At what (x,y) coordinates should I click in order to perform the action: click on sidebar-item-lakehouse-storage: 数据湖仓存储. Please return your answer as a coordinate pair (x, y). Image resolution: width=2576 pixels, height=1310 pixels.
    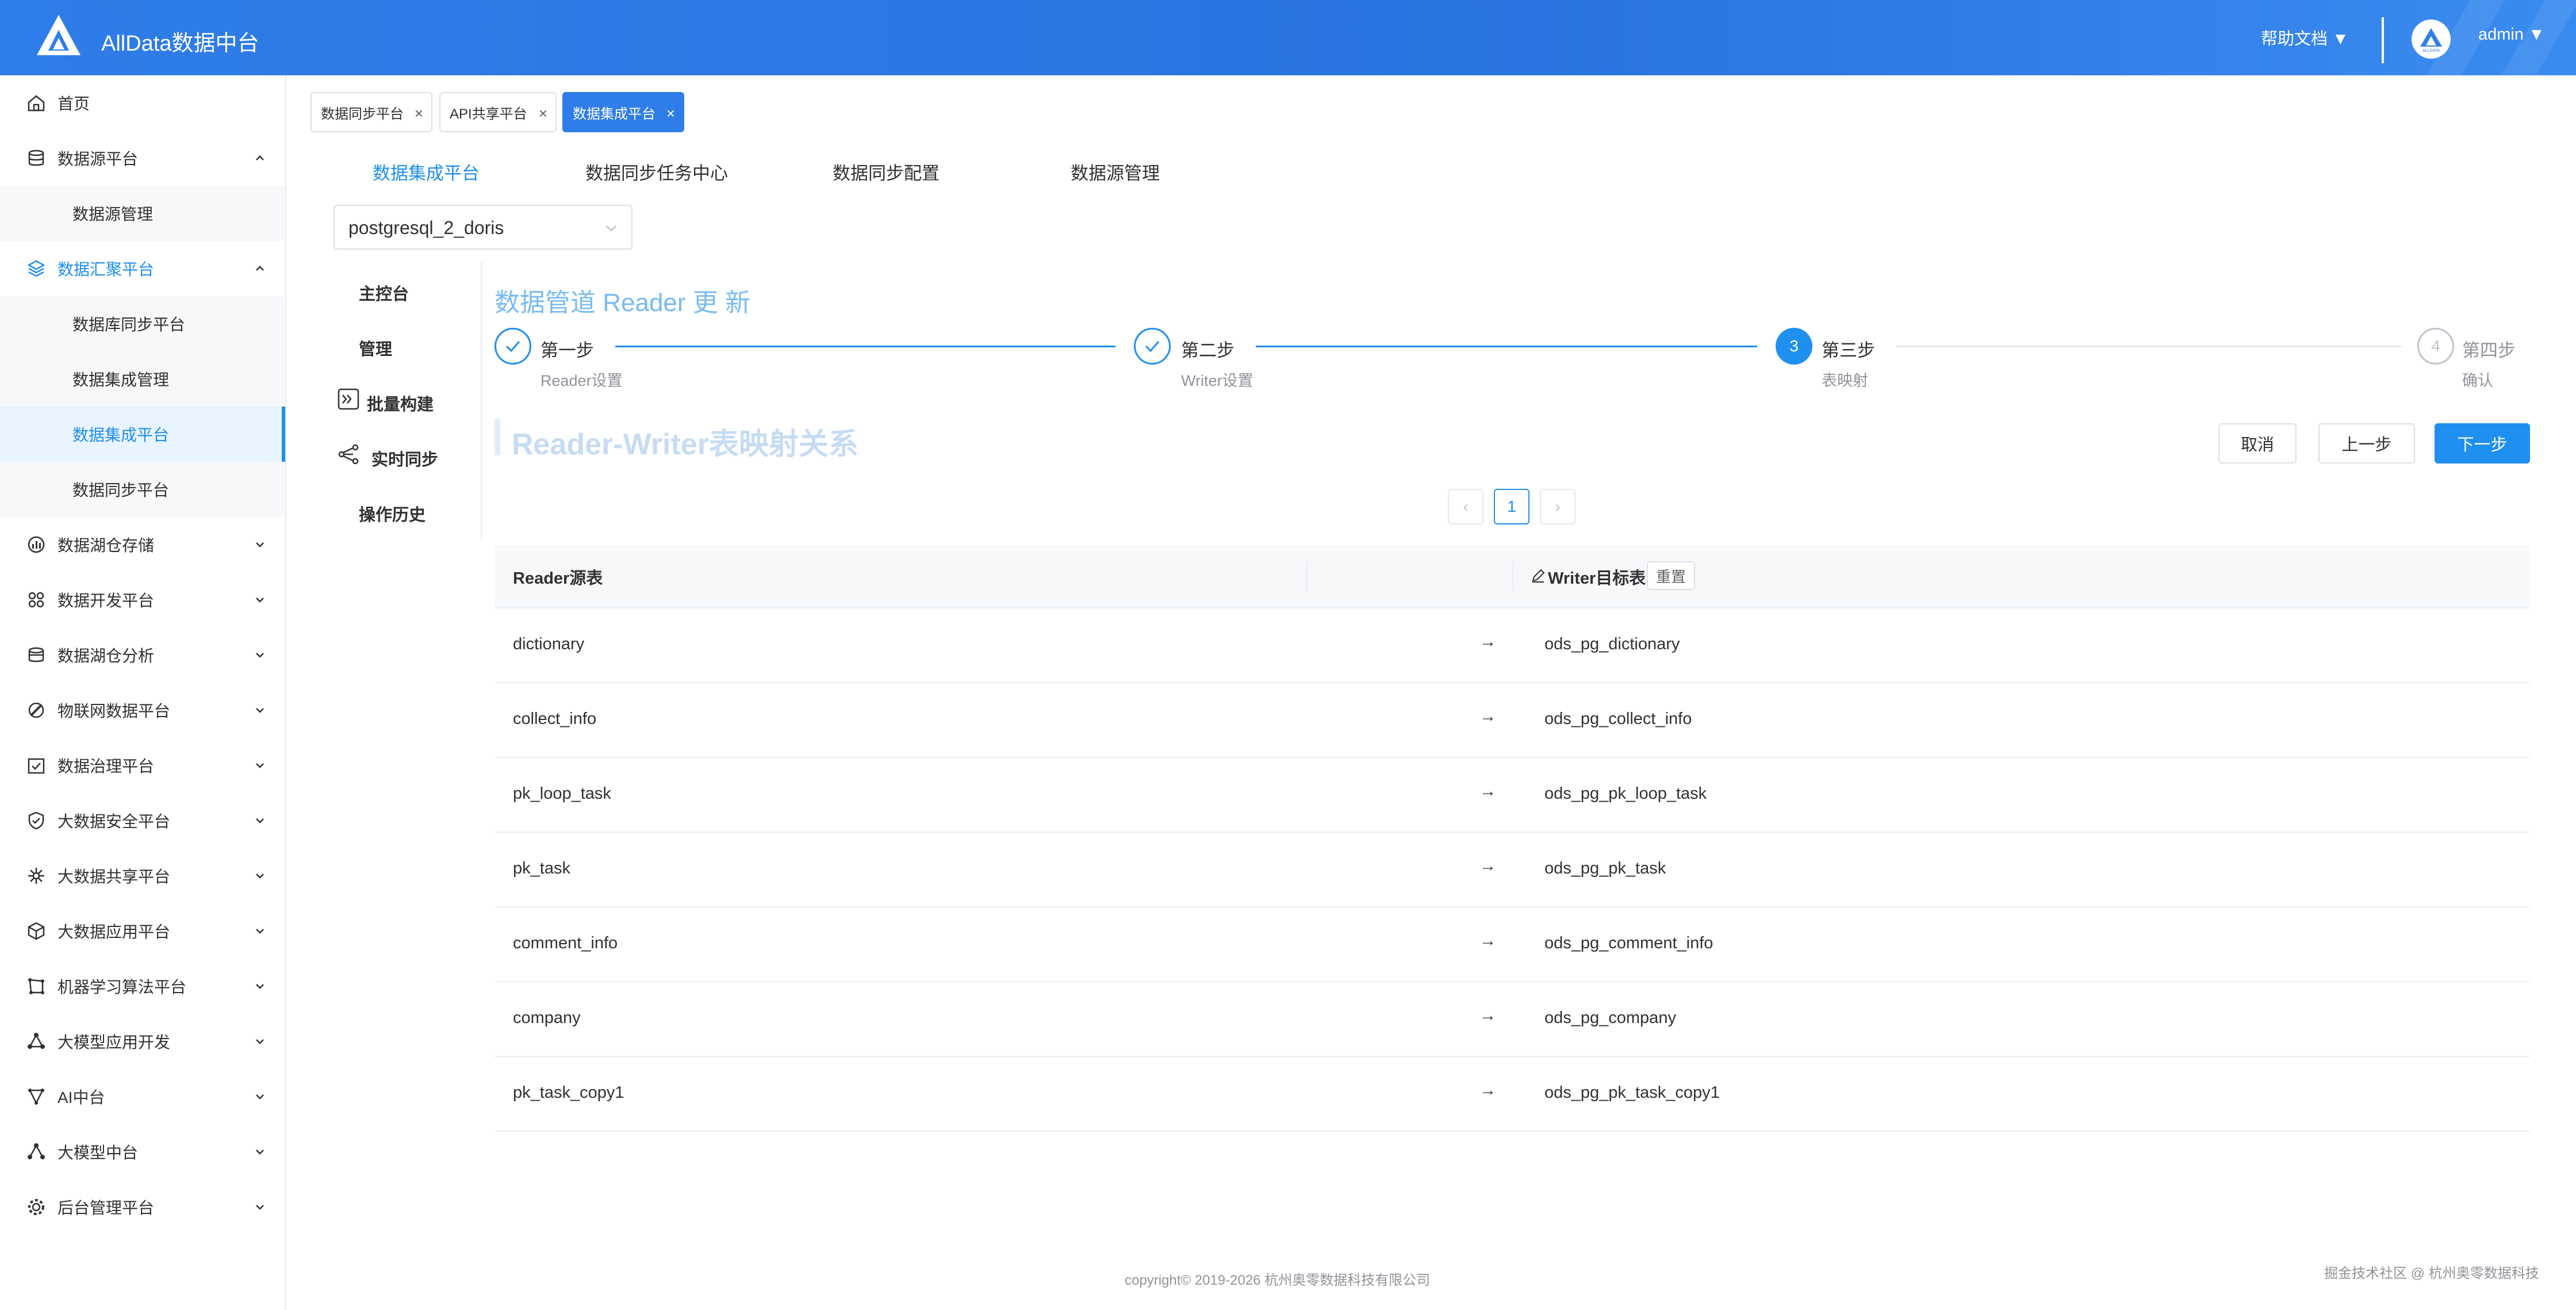
    Looking at the image, I should click on (142, 544).